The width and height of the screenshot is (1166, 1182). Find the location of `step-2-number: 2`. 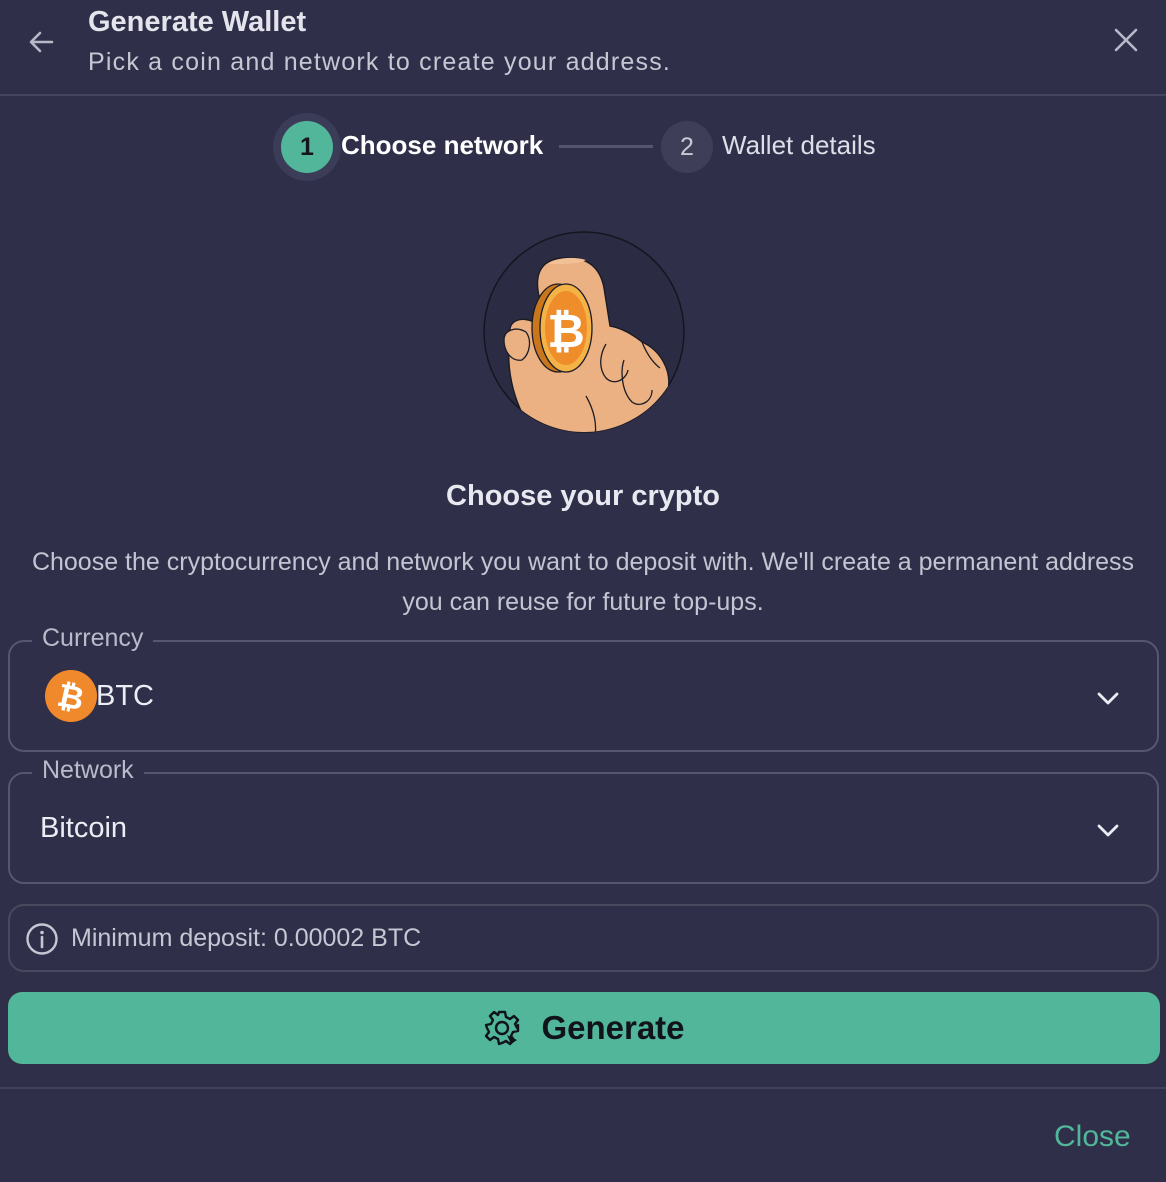

step-2-number: 2 is located at coordinates (687, 147).